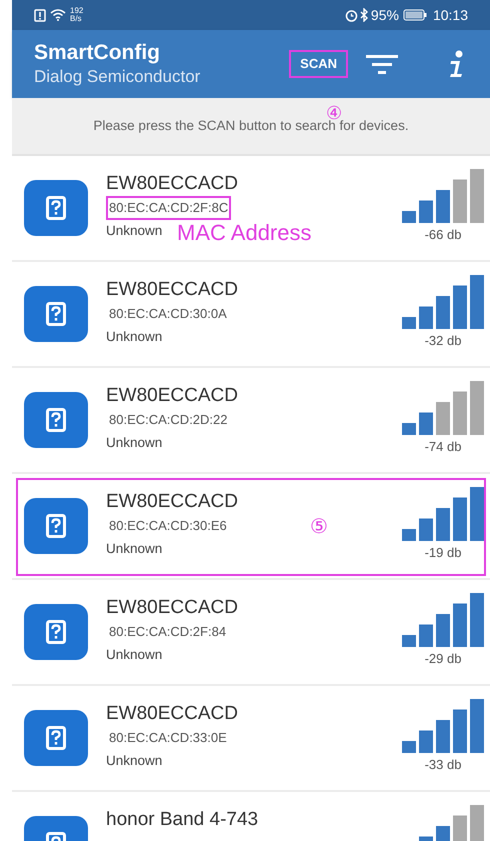 This screenshot has width=490, height=841. What do you see at coordinates (414, 15) in the screenshot?
I see `battery-icon` at bounding box center [414, 15].